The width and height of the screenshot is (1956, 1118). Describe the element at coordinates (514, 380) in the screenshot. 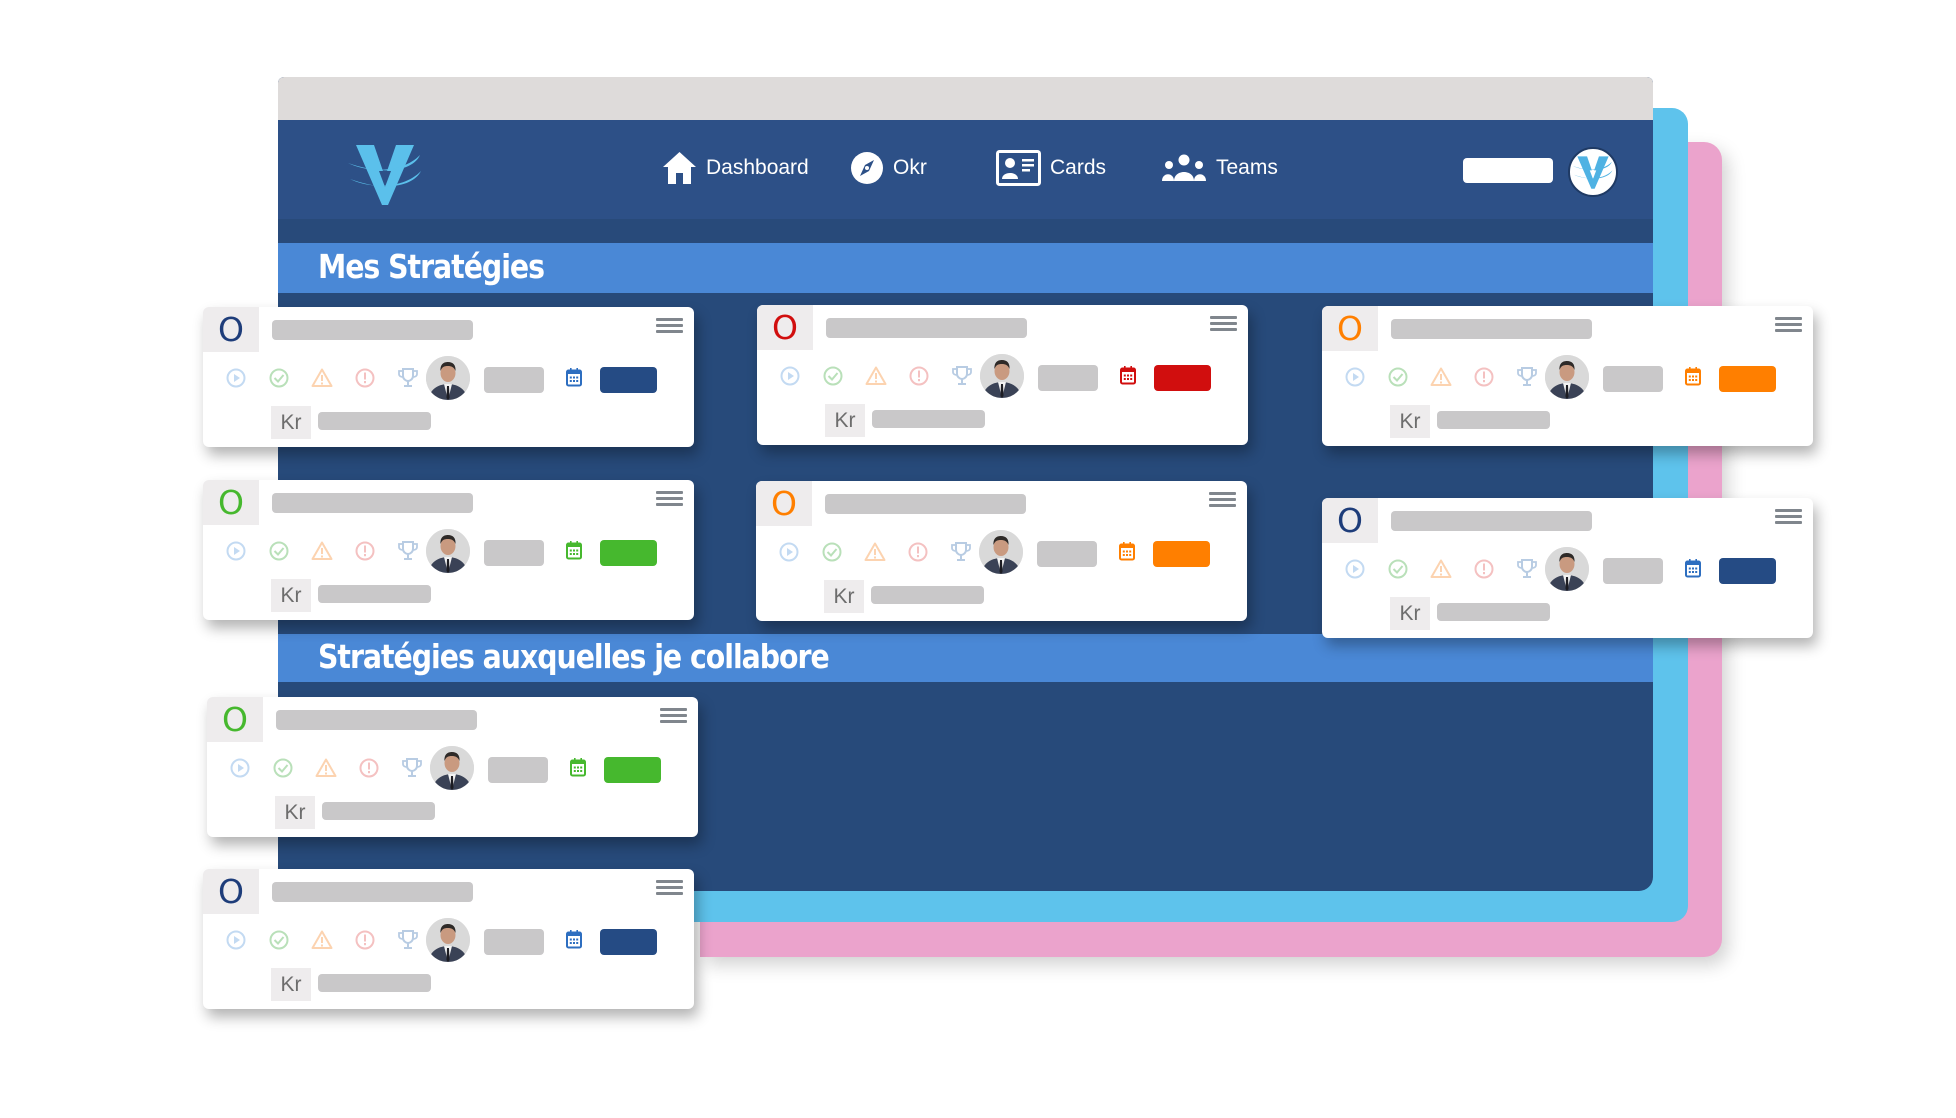

I see `owner-name-placeholder` at that location.